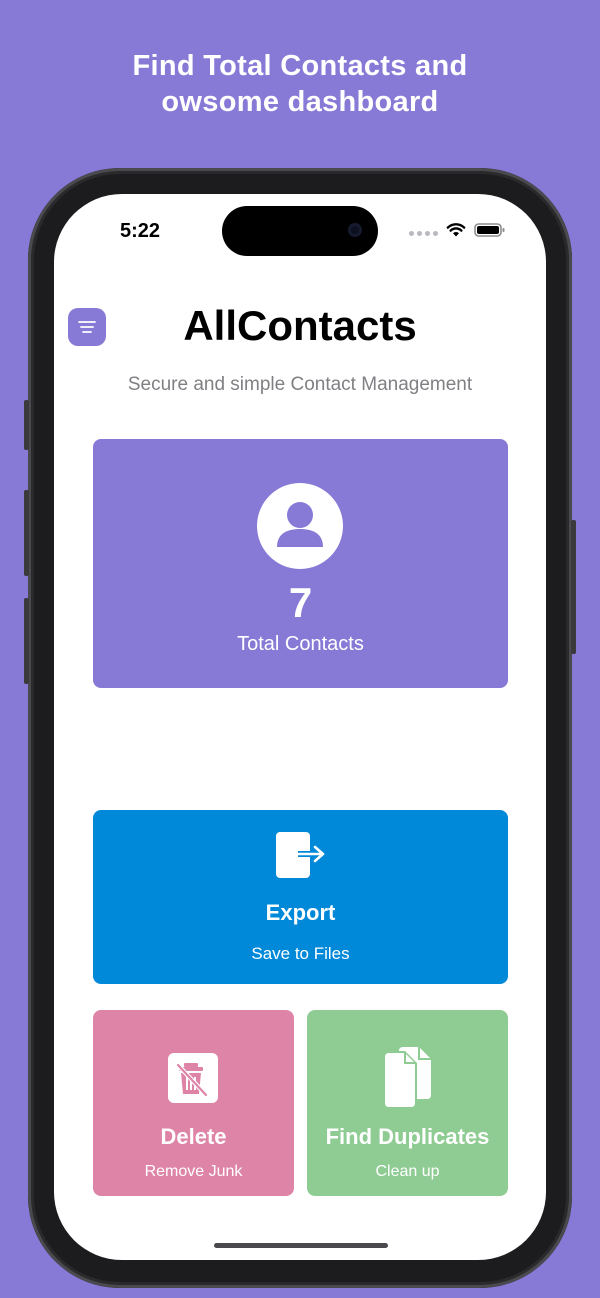 The width and height of the screenshot is (600, 1298). I want to click on find-duplicates-button: Find Duplicates Clean up, so click(407, 1103).